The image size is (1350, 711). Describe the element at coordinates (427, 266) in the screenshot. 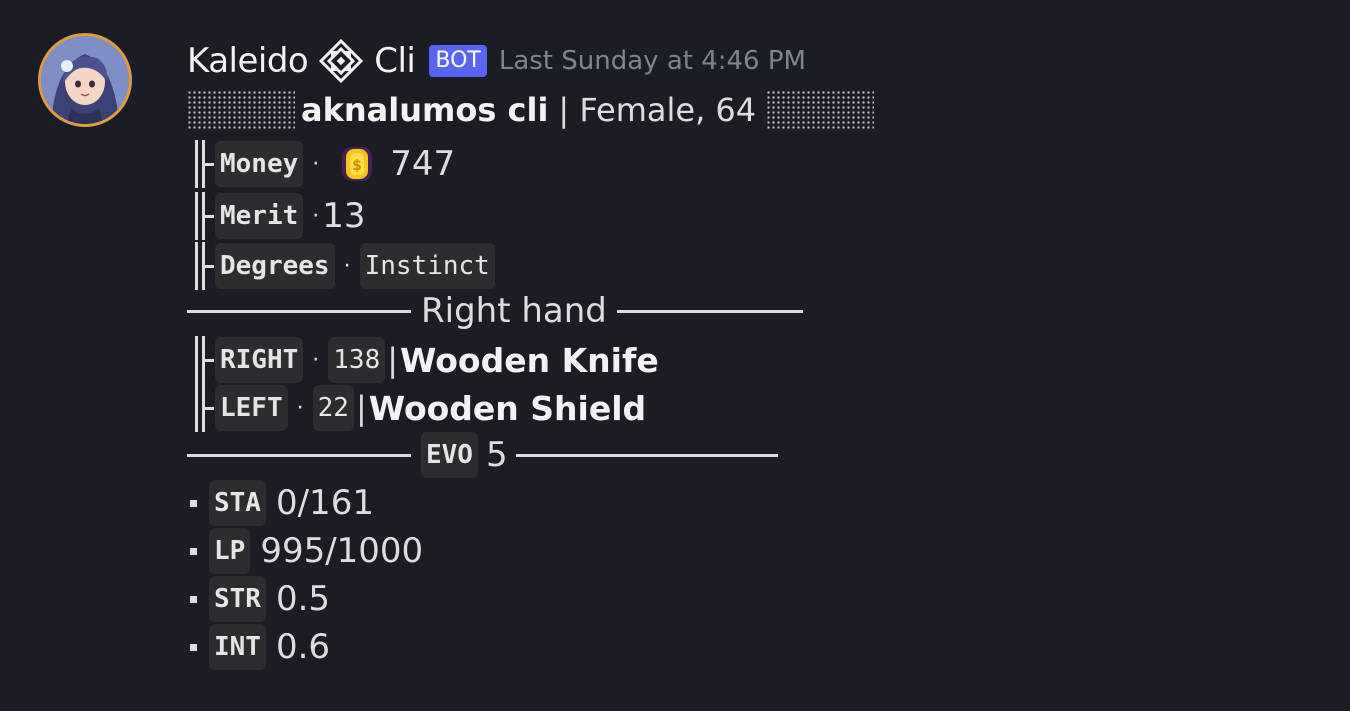

I see `degrees-value: Instinct` at that location.